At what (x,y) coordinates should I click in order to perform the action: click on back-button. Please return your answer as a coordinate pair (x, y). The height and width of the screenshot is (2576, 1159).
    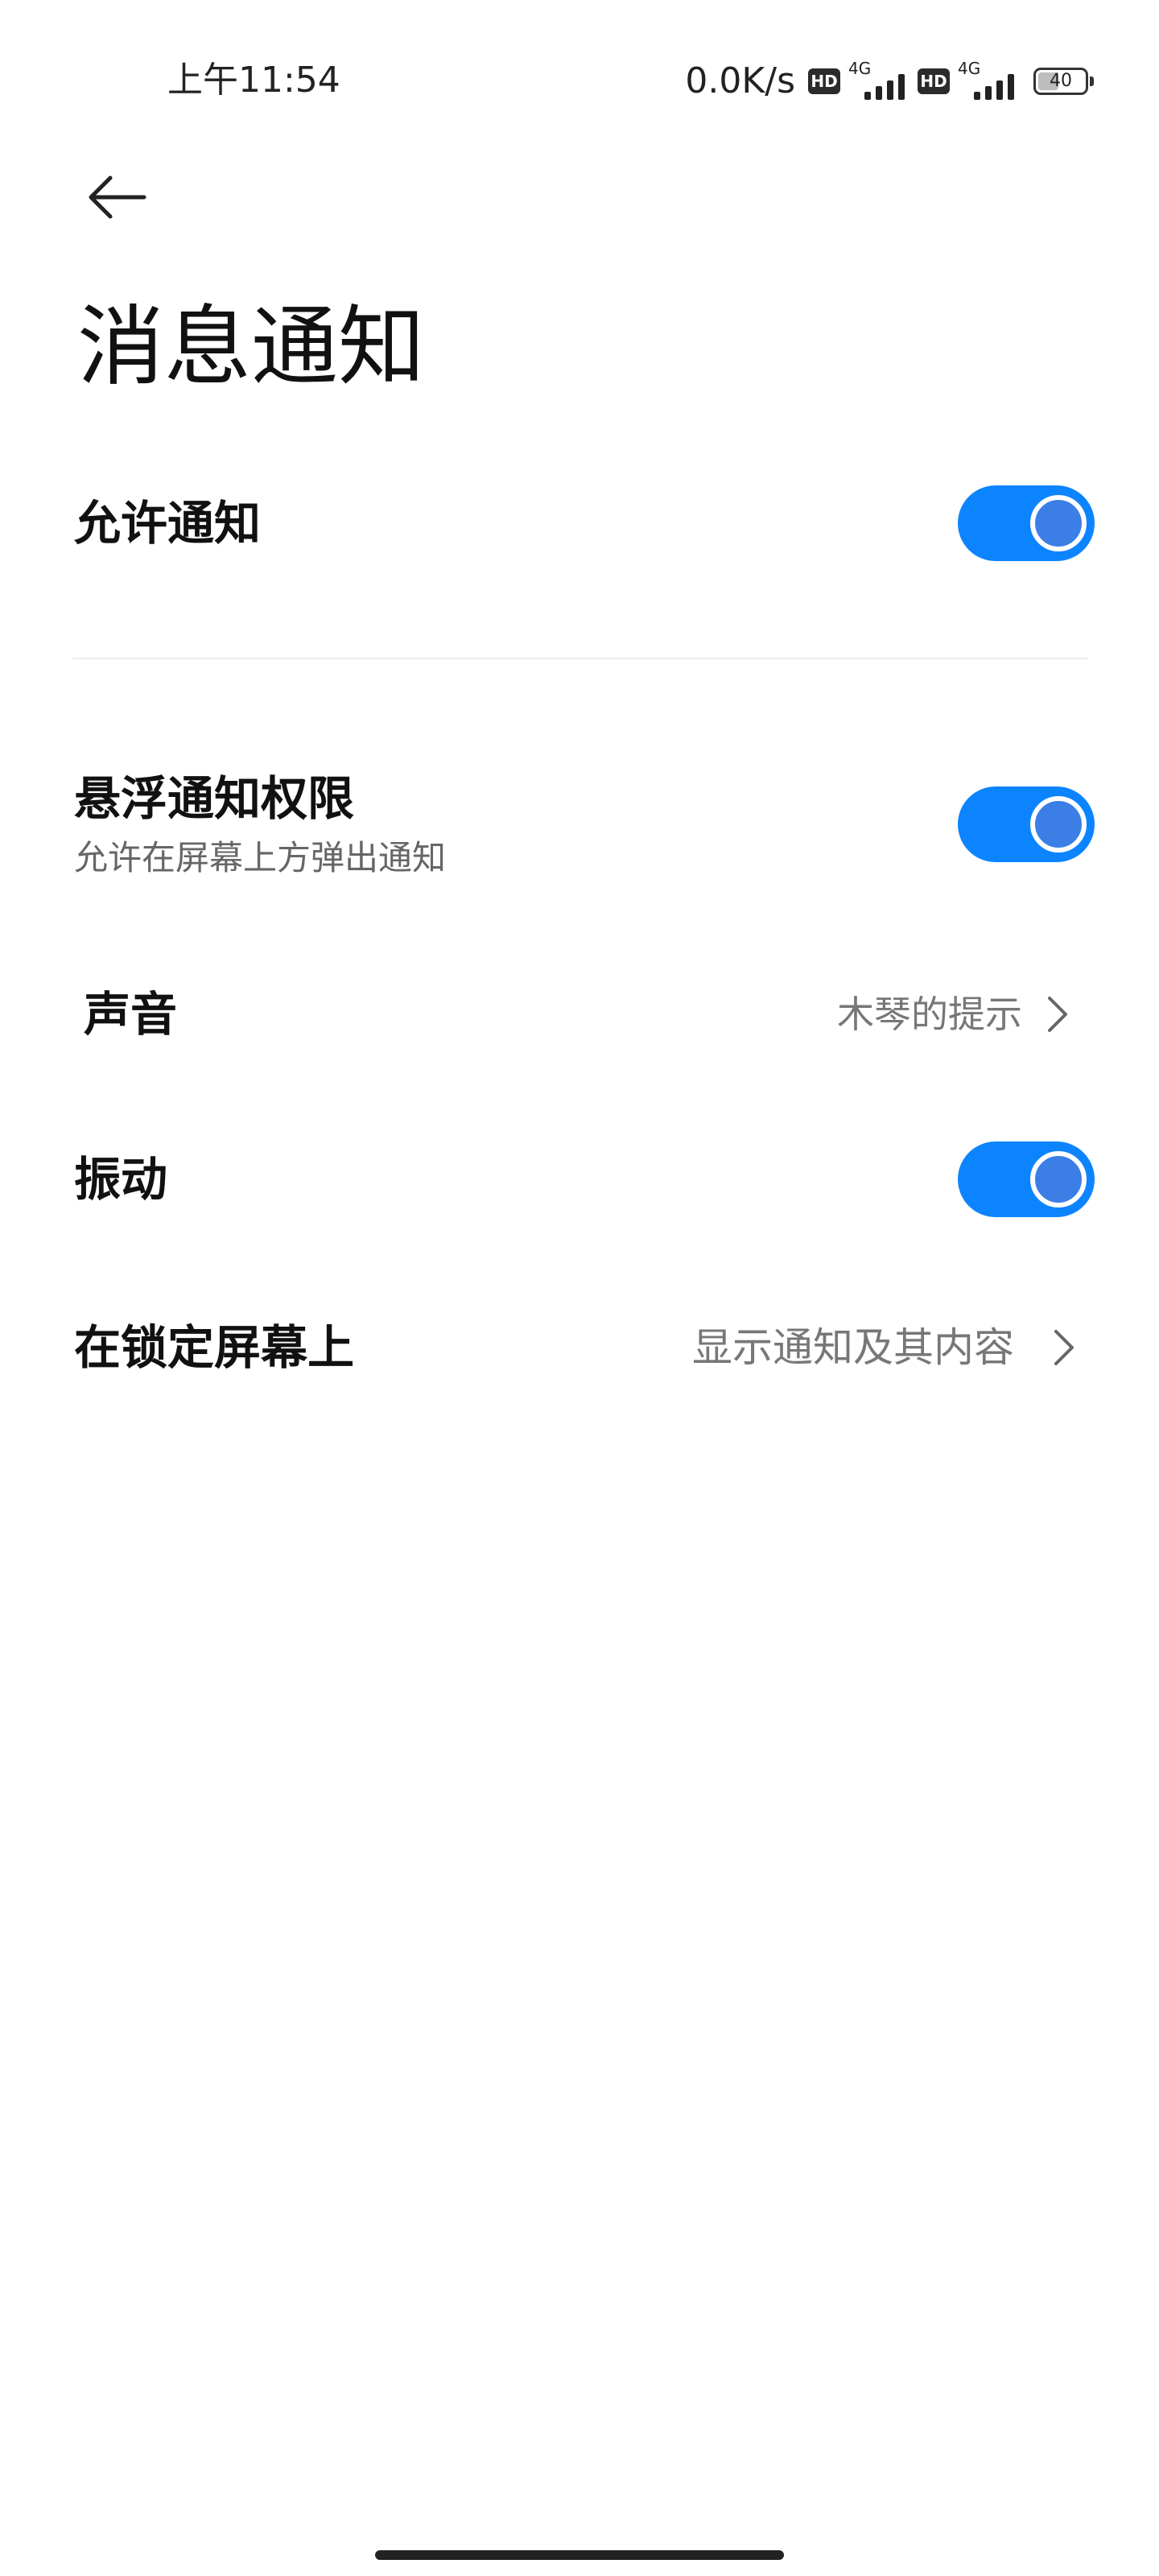
    Looking at the image, I should click on (116, 197).